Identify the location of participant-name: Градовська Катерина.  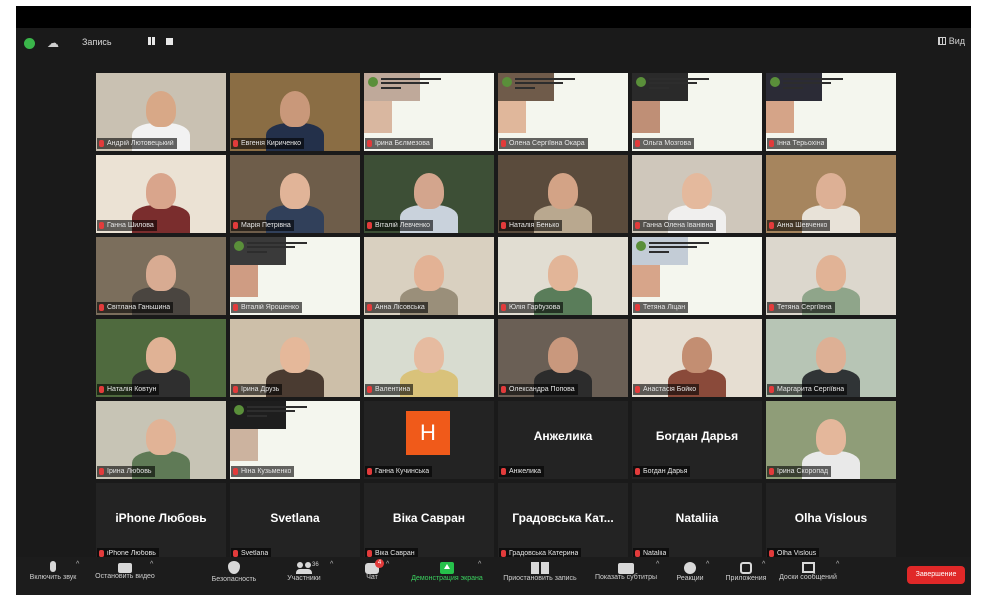
(544, 553).